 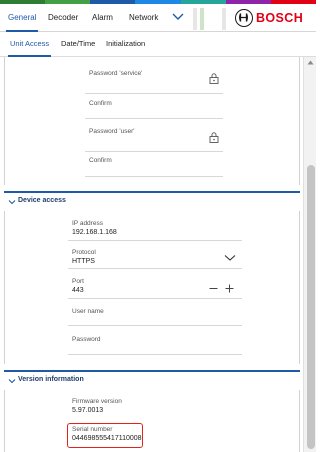 What do you see at coordinates (154, 137) in the screenshot?
I see `password-user-field: Password 'user'` at bounding box center [154, 137].